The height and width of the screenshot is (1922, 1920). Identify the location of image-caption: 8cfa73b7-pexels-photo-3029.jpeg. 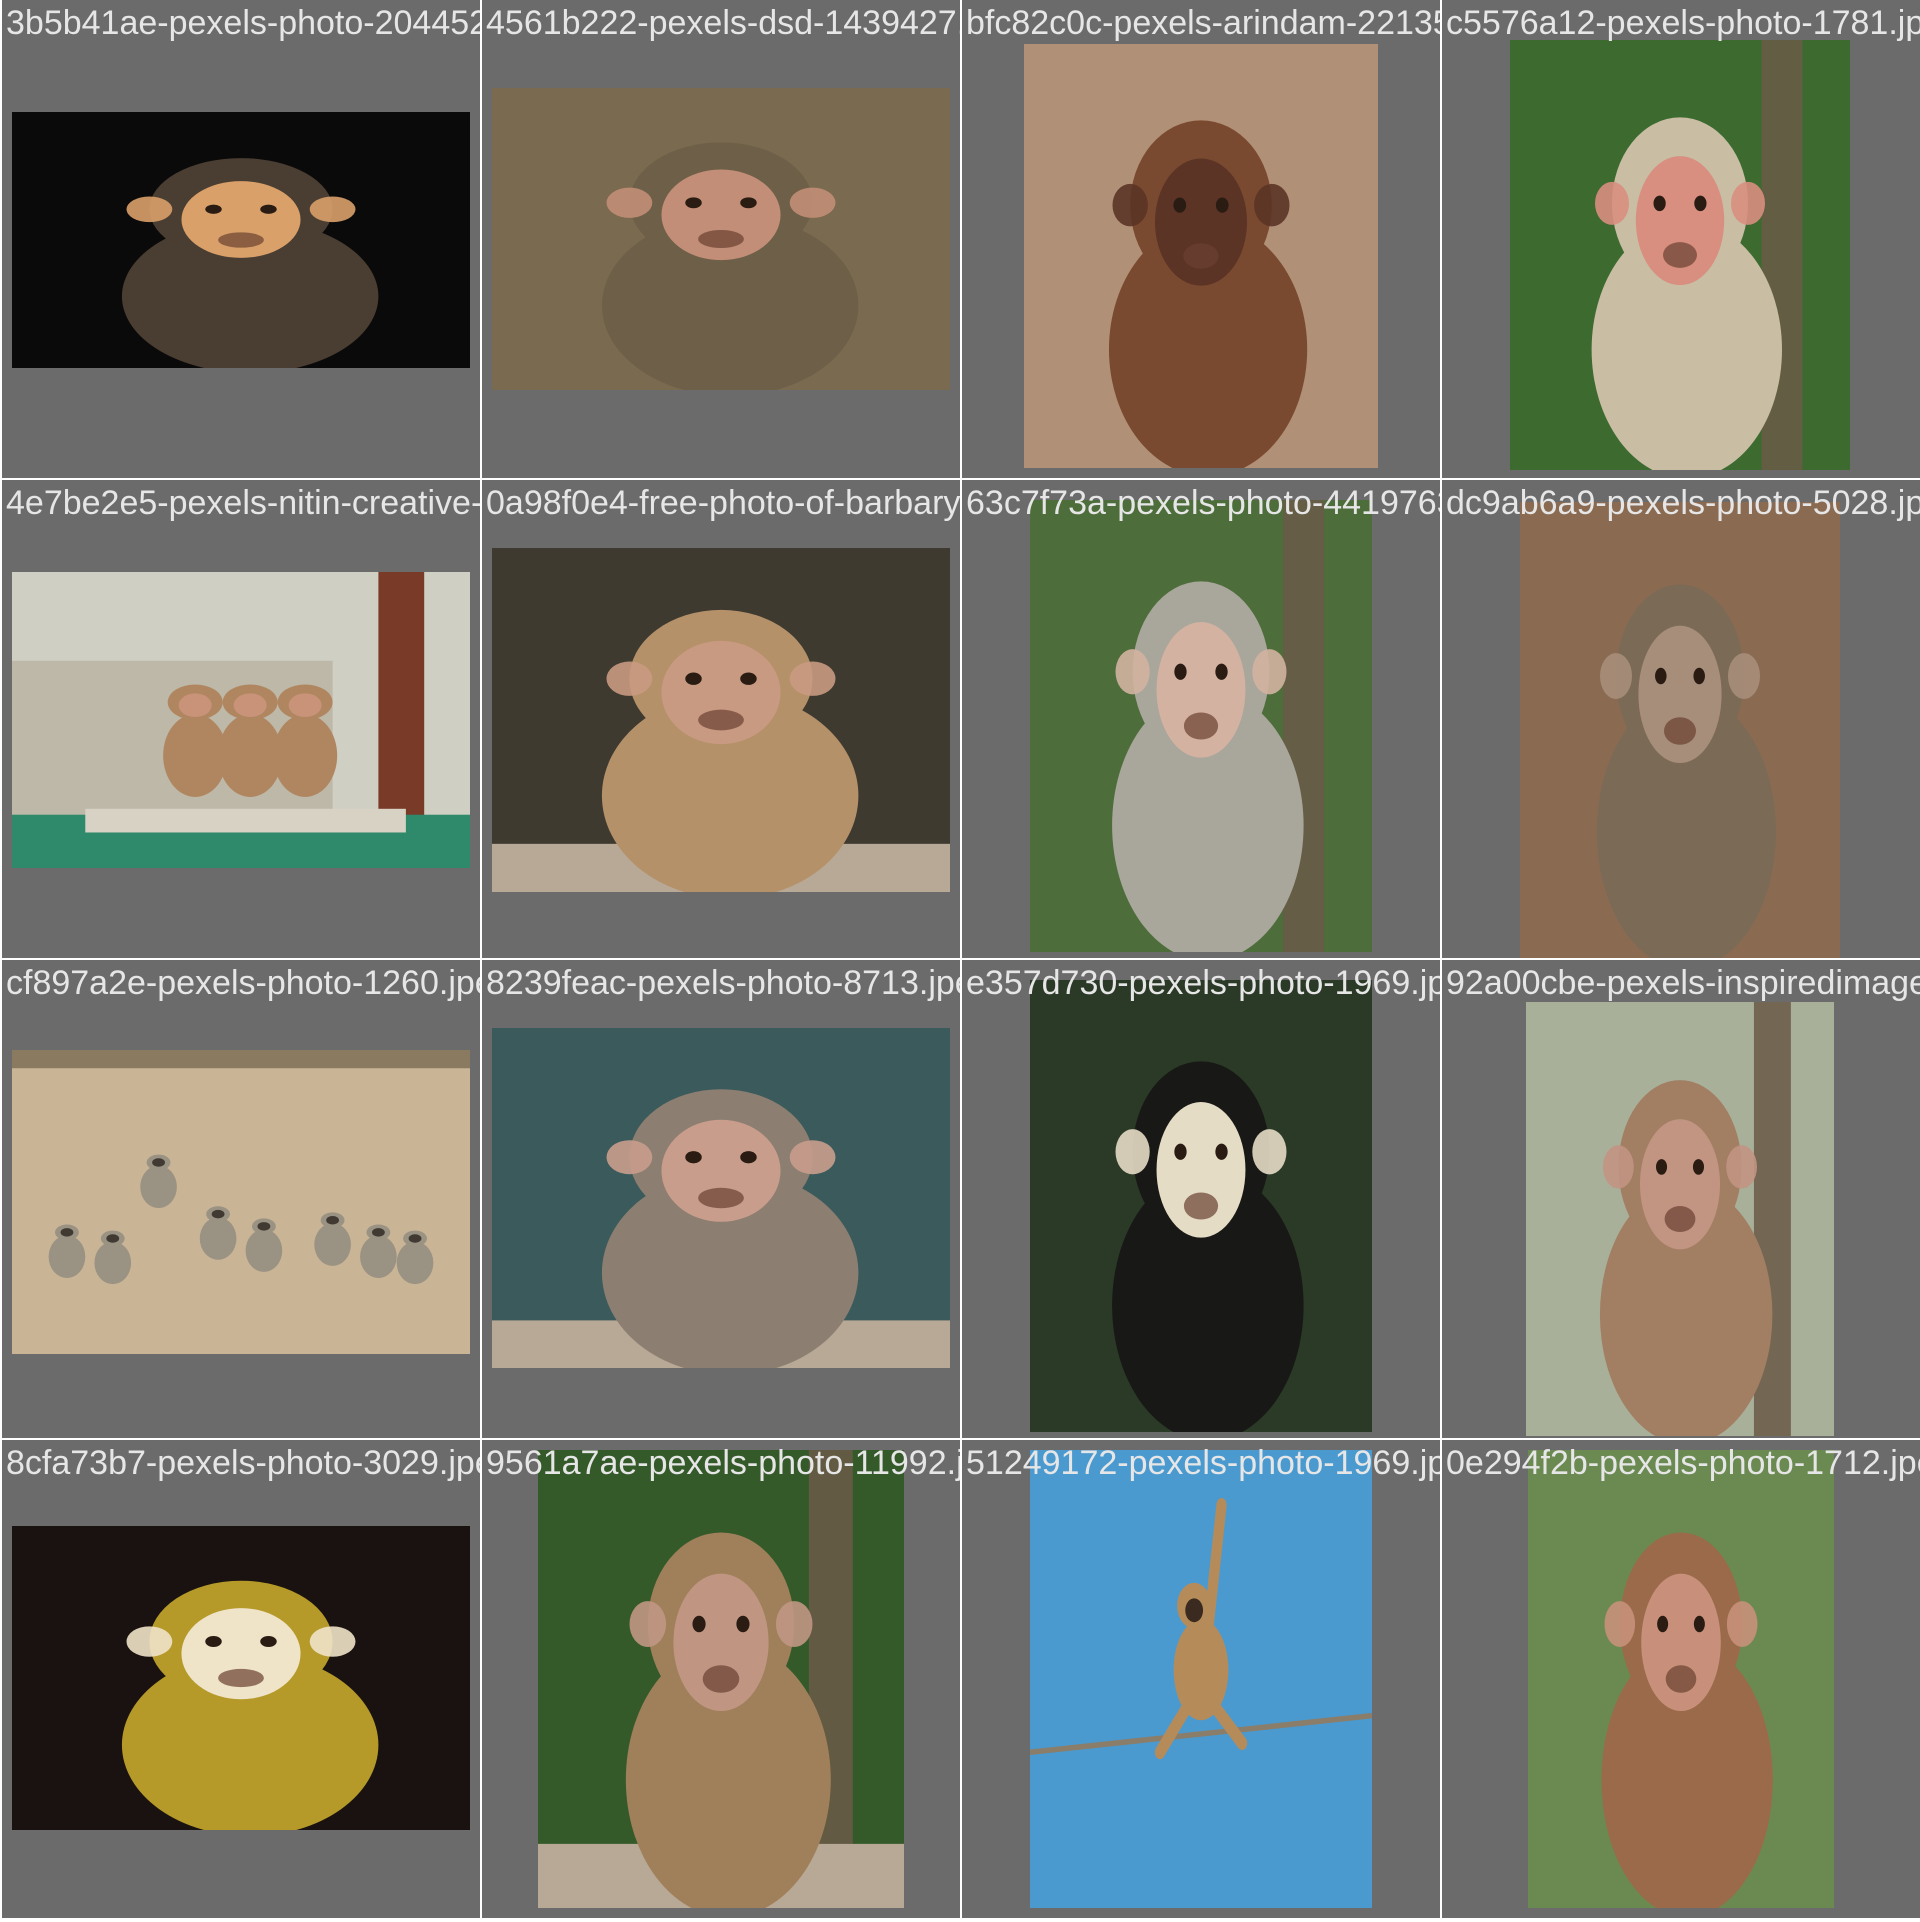
(243, 1463).